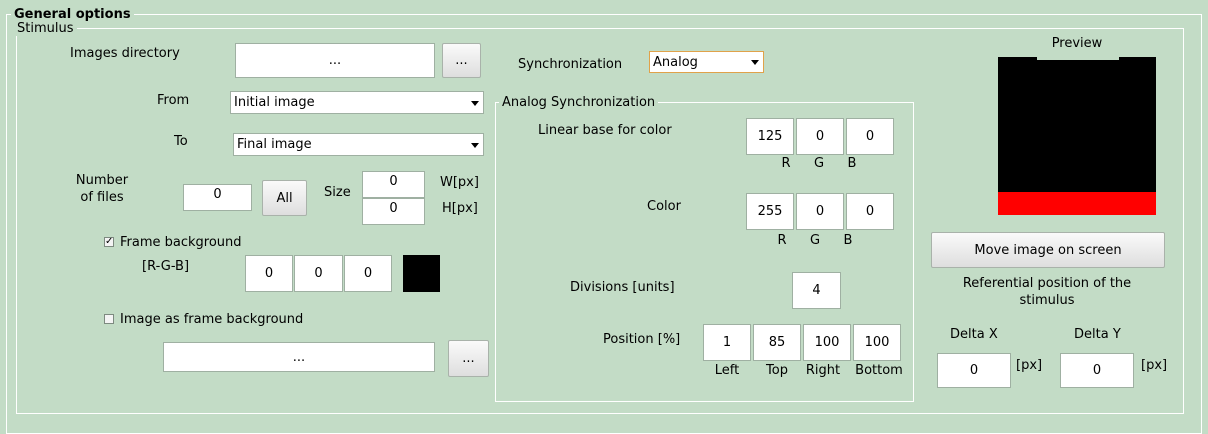 This screenshot has width=1208, height=434. What do you see at coordinates (217, 197) in the screenshot?
I see `number-of-files-field: 0` at bounding box center [217, 197].